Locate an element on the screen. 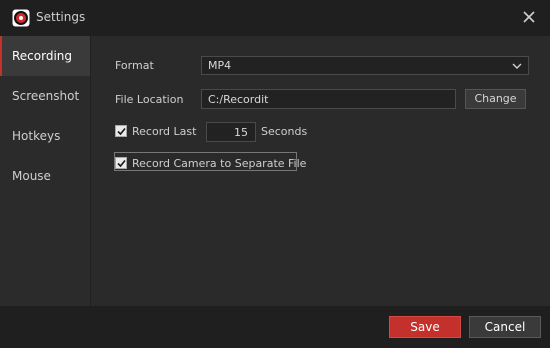  sidebar-item-mouse: Mouse is located at coordinates (45, 176).